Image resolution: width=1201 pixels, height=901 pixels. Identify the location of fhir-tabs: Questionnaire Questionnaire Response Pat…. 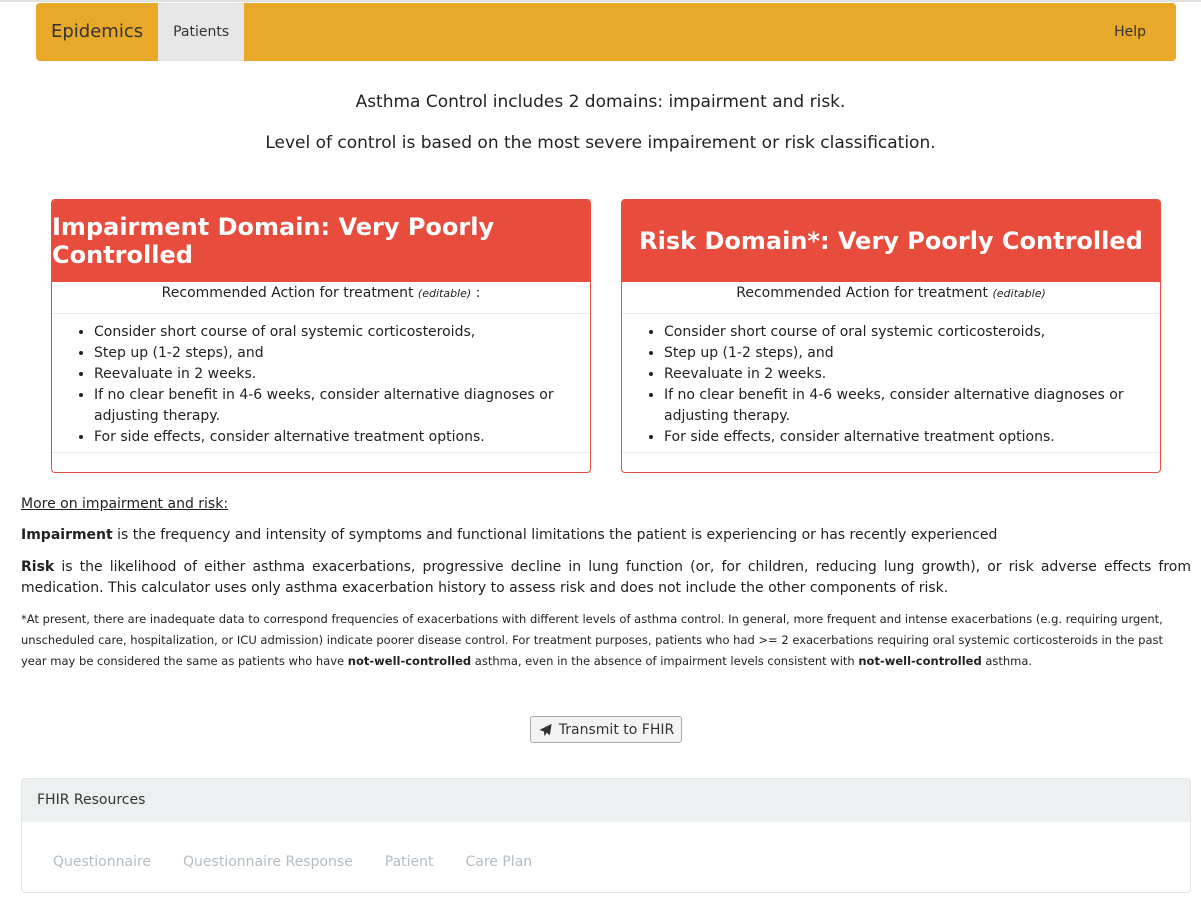
(606, 849).